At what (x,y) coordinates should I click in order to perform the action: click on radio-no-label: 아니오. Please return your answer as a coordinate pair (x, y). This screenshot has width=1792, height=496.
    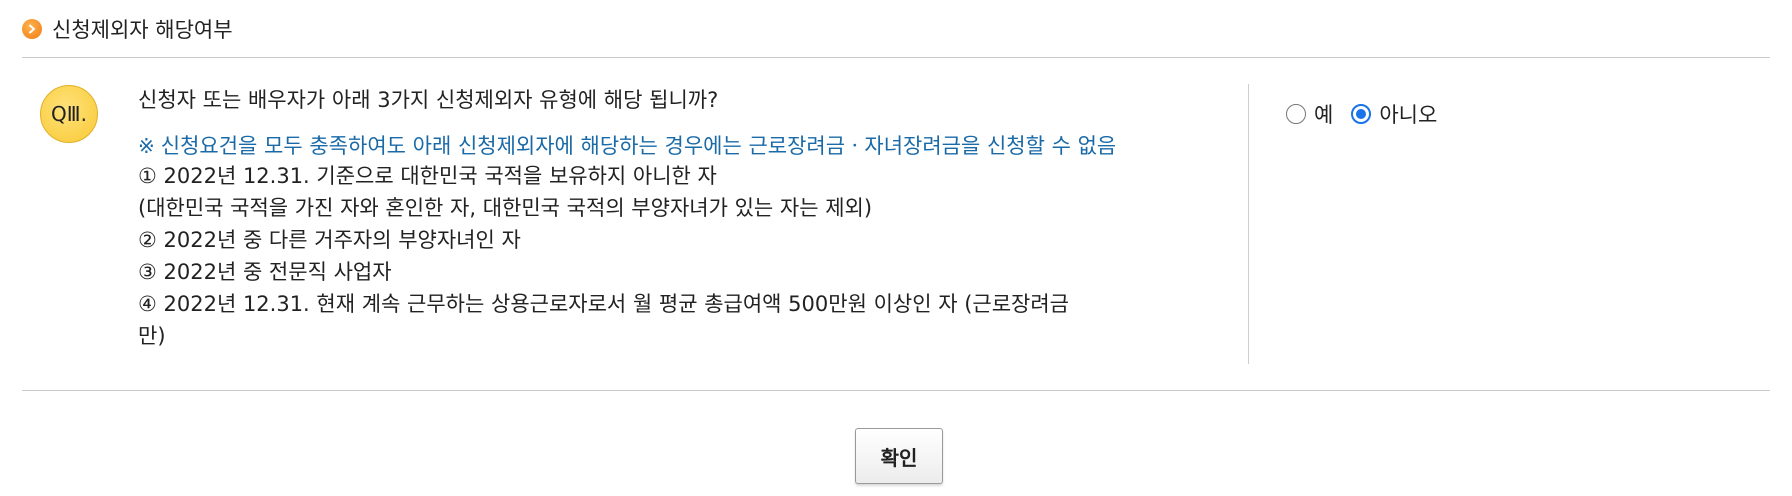
    Looking at the image, I should click on (1408, 114).